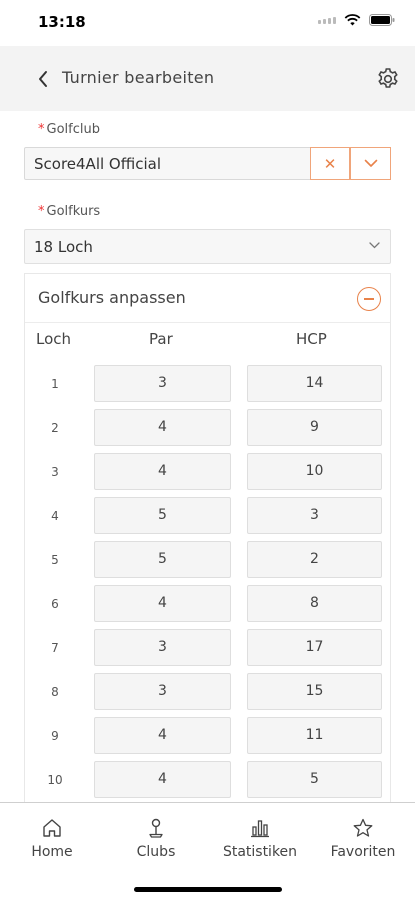 Image resolution: width=415 pixels, height=900 pixels. I want to click on status-bar: 13:18, so click(207, 23).